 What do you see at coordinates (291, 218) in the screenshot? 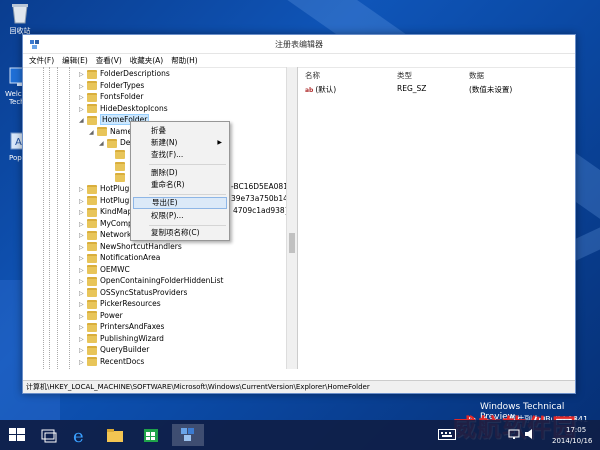
I see `tree-scrollbar` at bounding box center [291, 218].